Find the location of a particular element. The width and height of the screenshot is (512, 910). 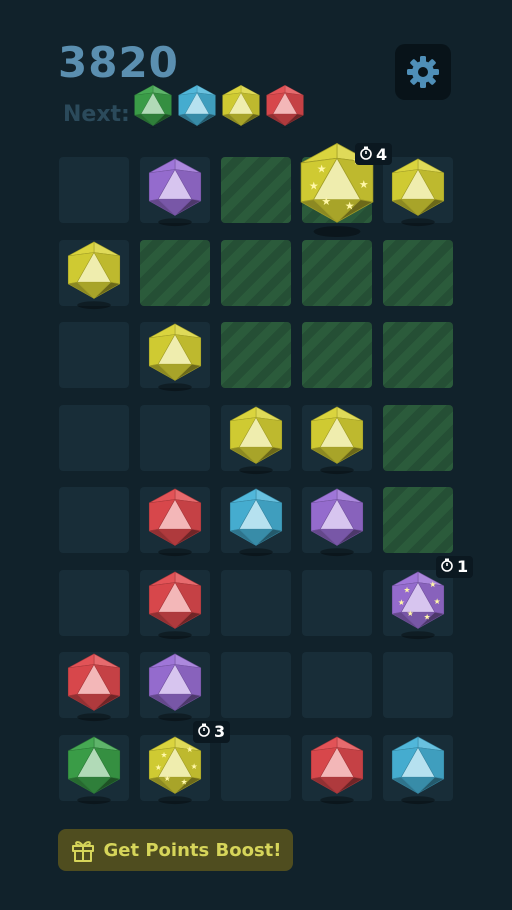

timer-count: 1 is located at coordinates (463, 566).